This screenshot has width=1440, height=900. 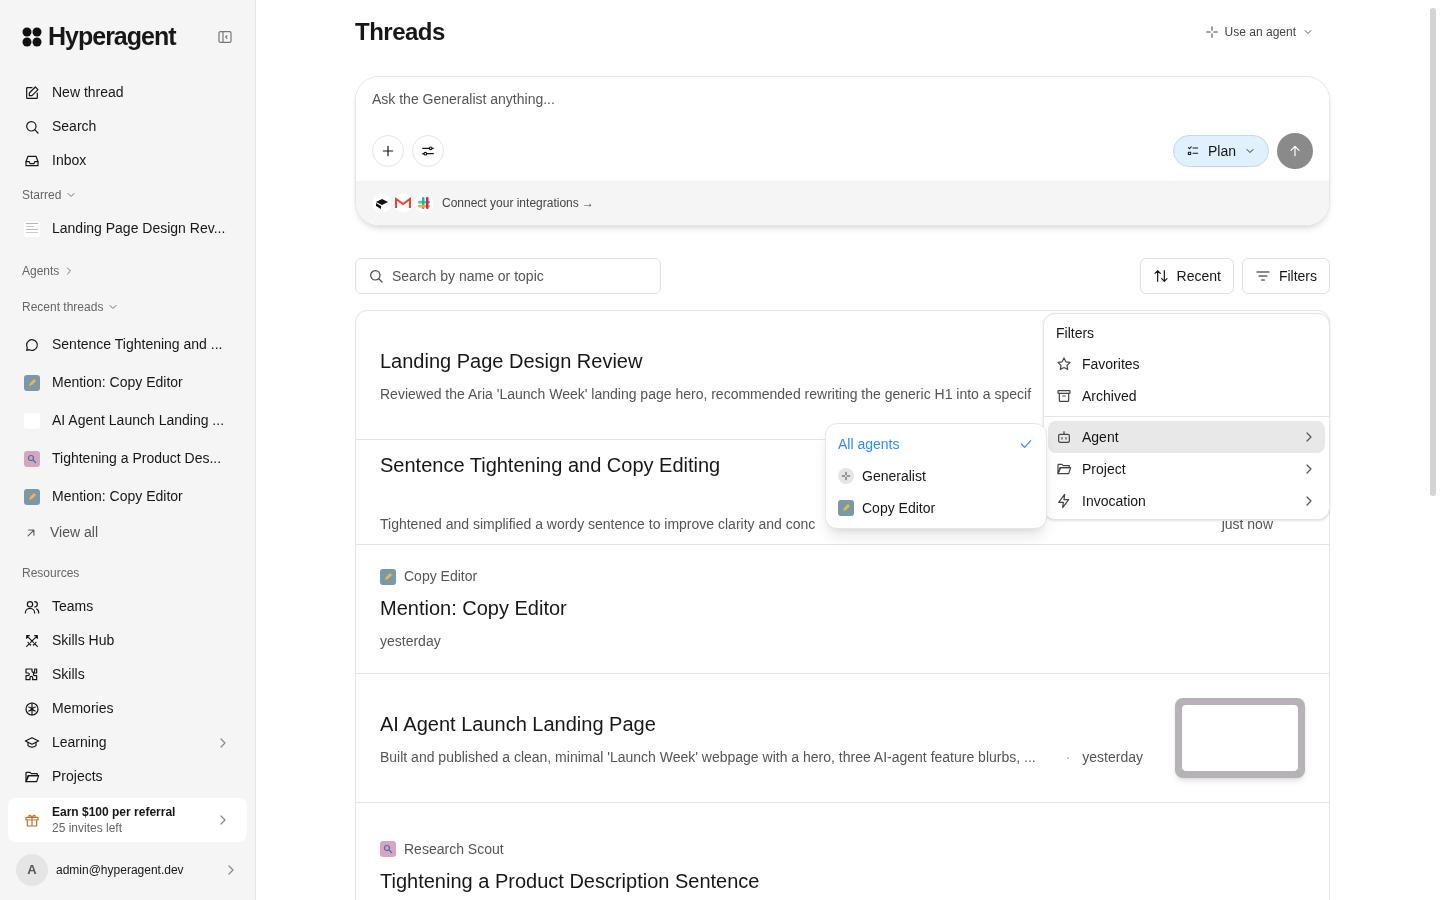 I want to click on speech-bubble-icon, so click(x=32, y=344).